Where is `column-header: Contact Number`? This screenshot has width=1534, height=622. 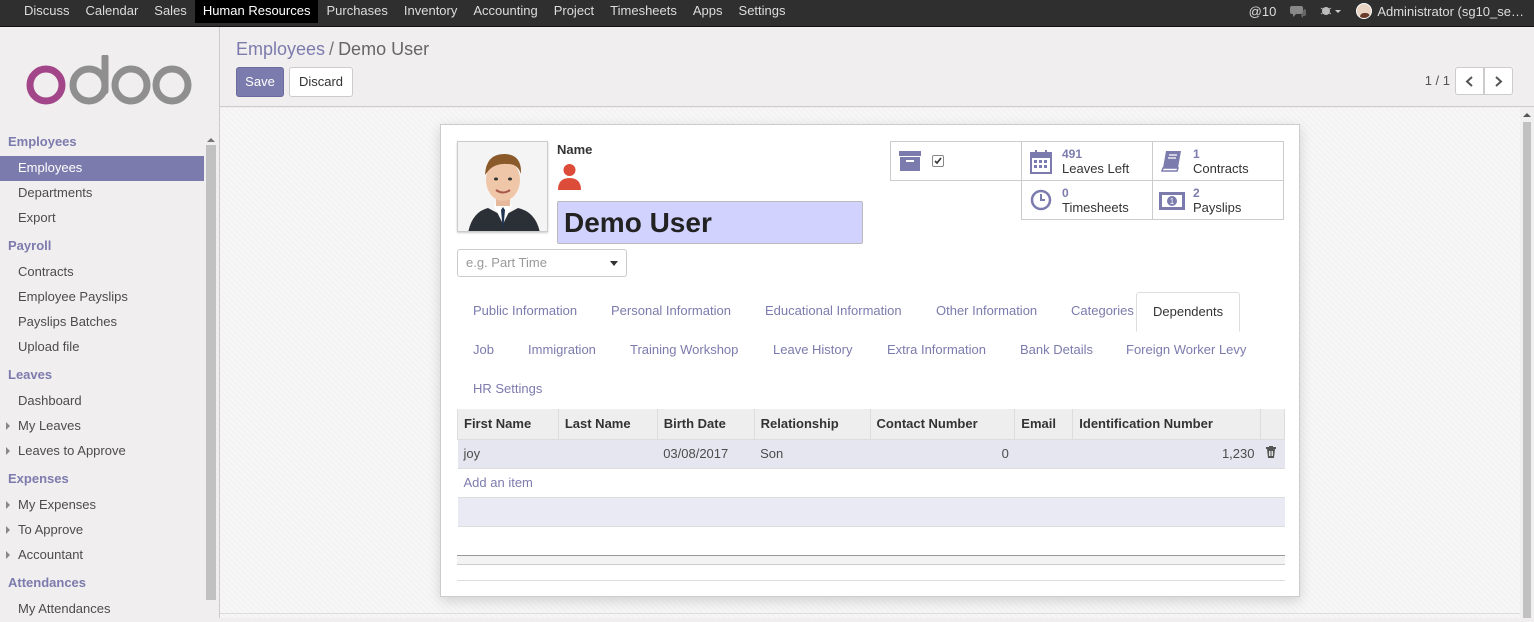
column-header: Contact Number is located at coordinates (942, 424).